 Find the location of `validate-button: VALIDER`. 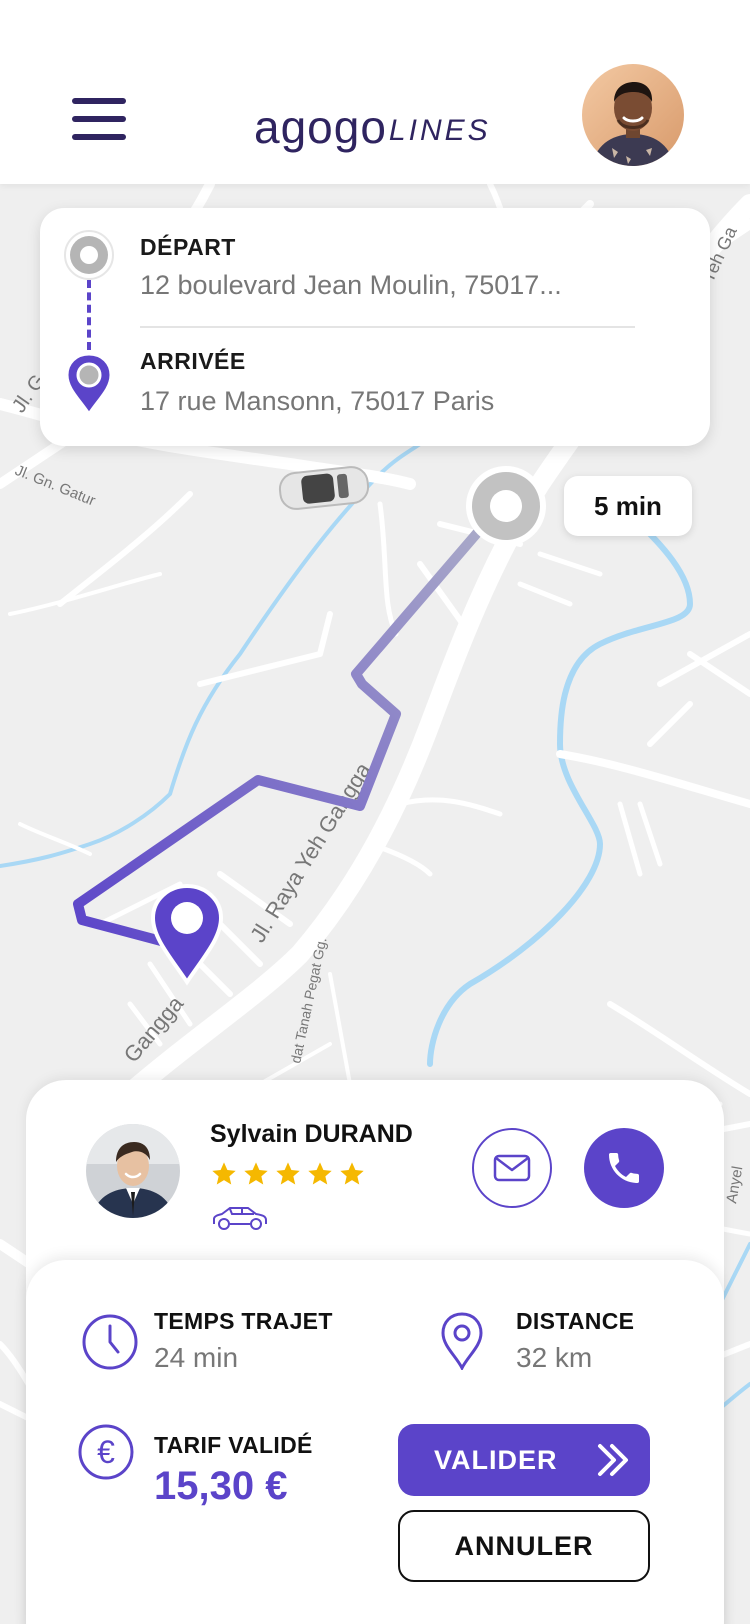

validate-button: VALIDER is located at coordinates (524, 1460).